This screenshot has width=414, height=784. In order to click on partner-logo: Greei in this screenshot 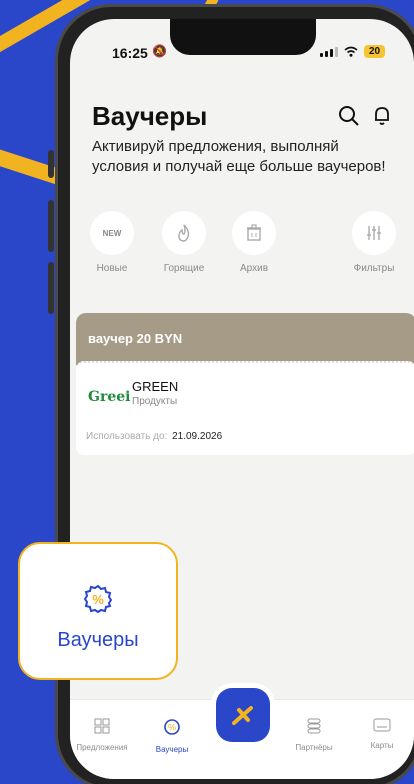, I will do `click(109, 397)`.